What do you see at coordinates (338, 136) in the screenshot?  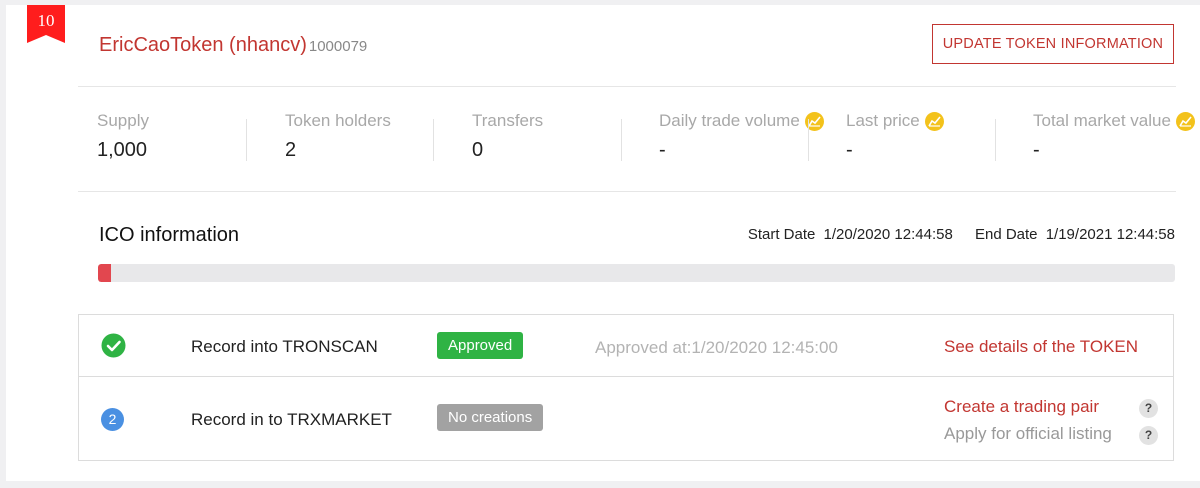 I see `stat-token-holders: Token holders 2` at bounding box center [338, 136].